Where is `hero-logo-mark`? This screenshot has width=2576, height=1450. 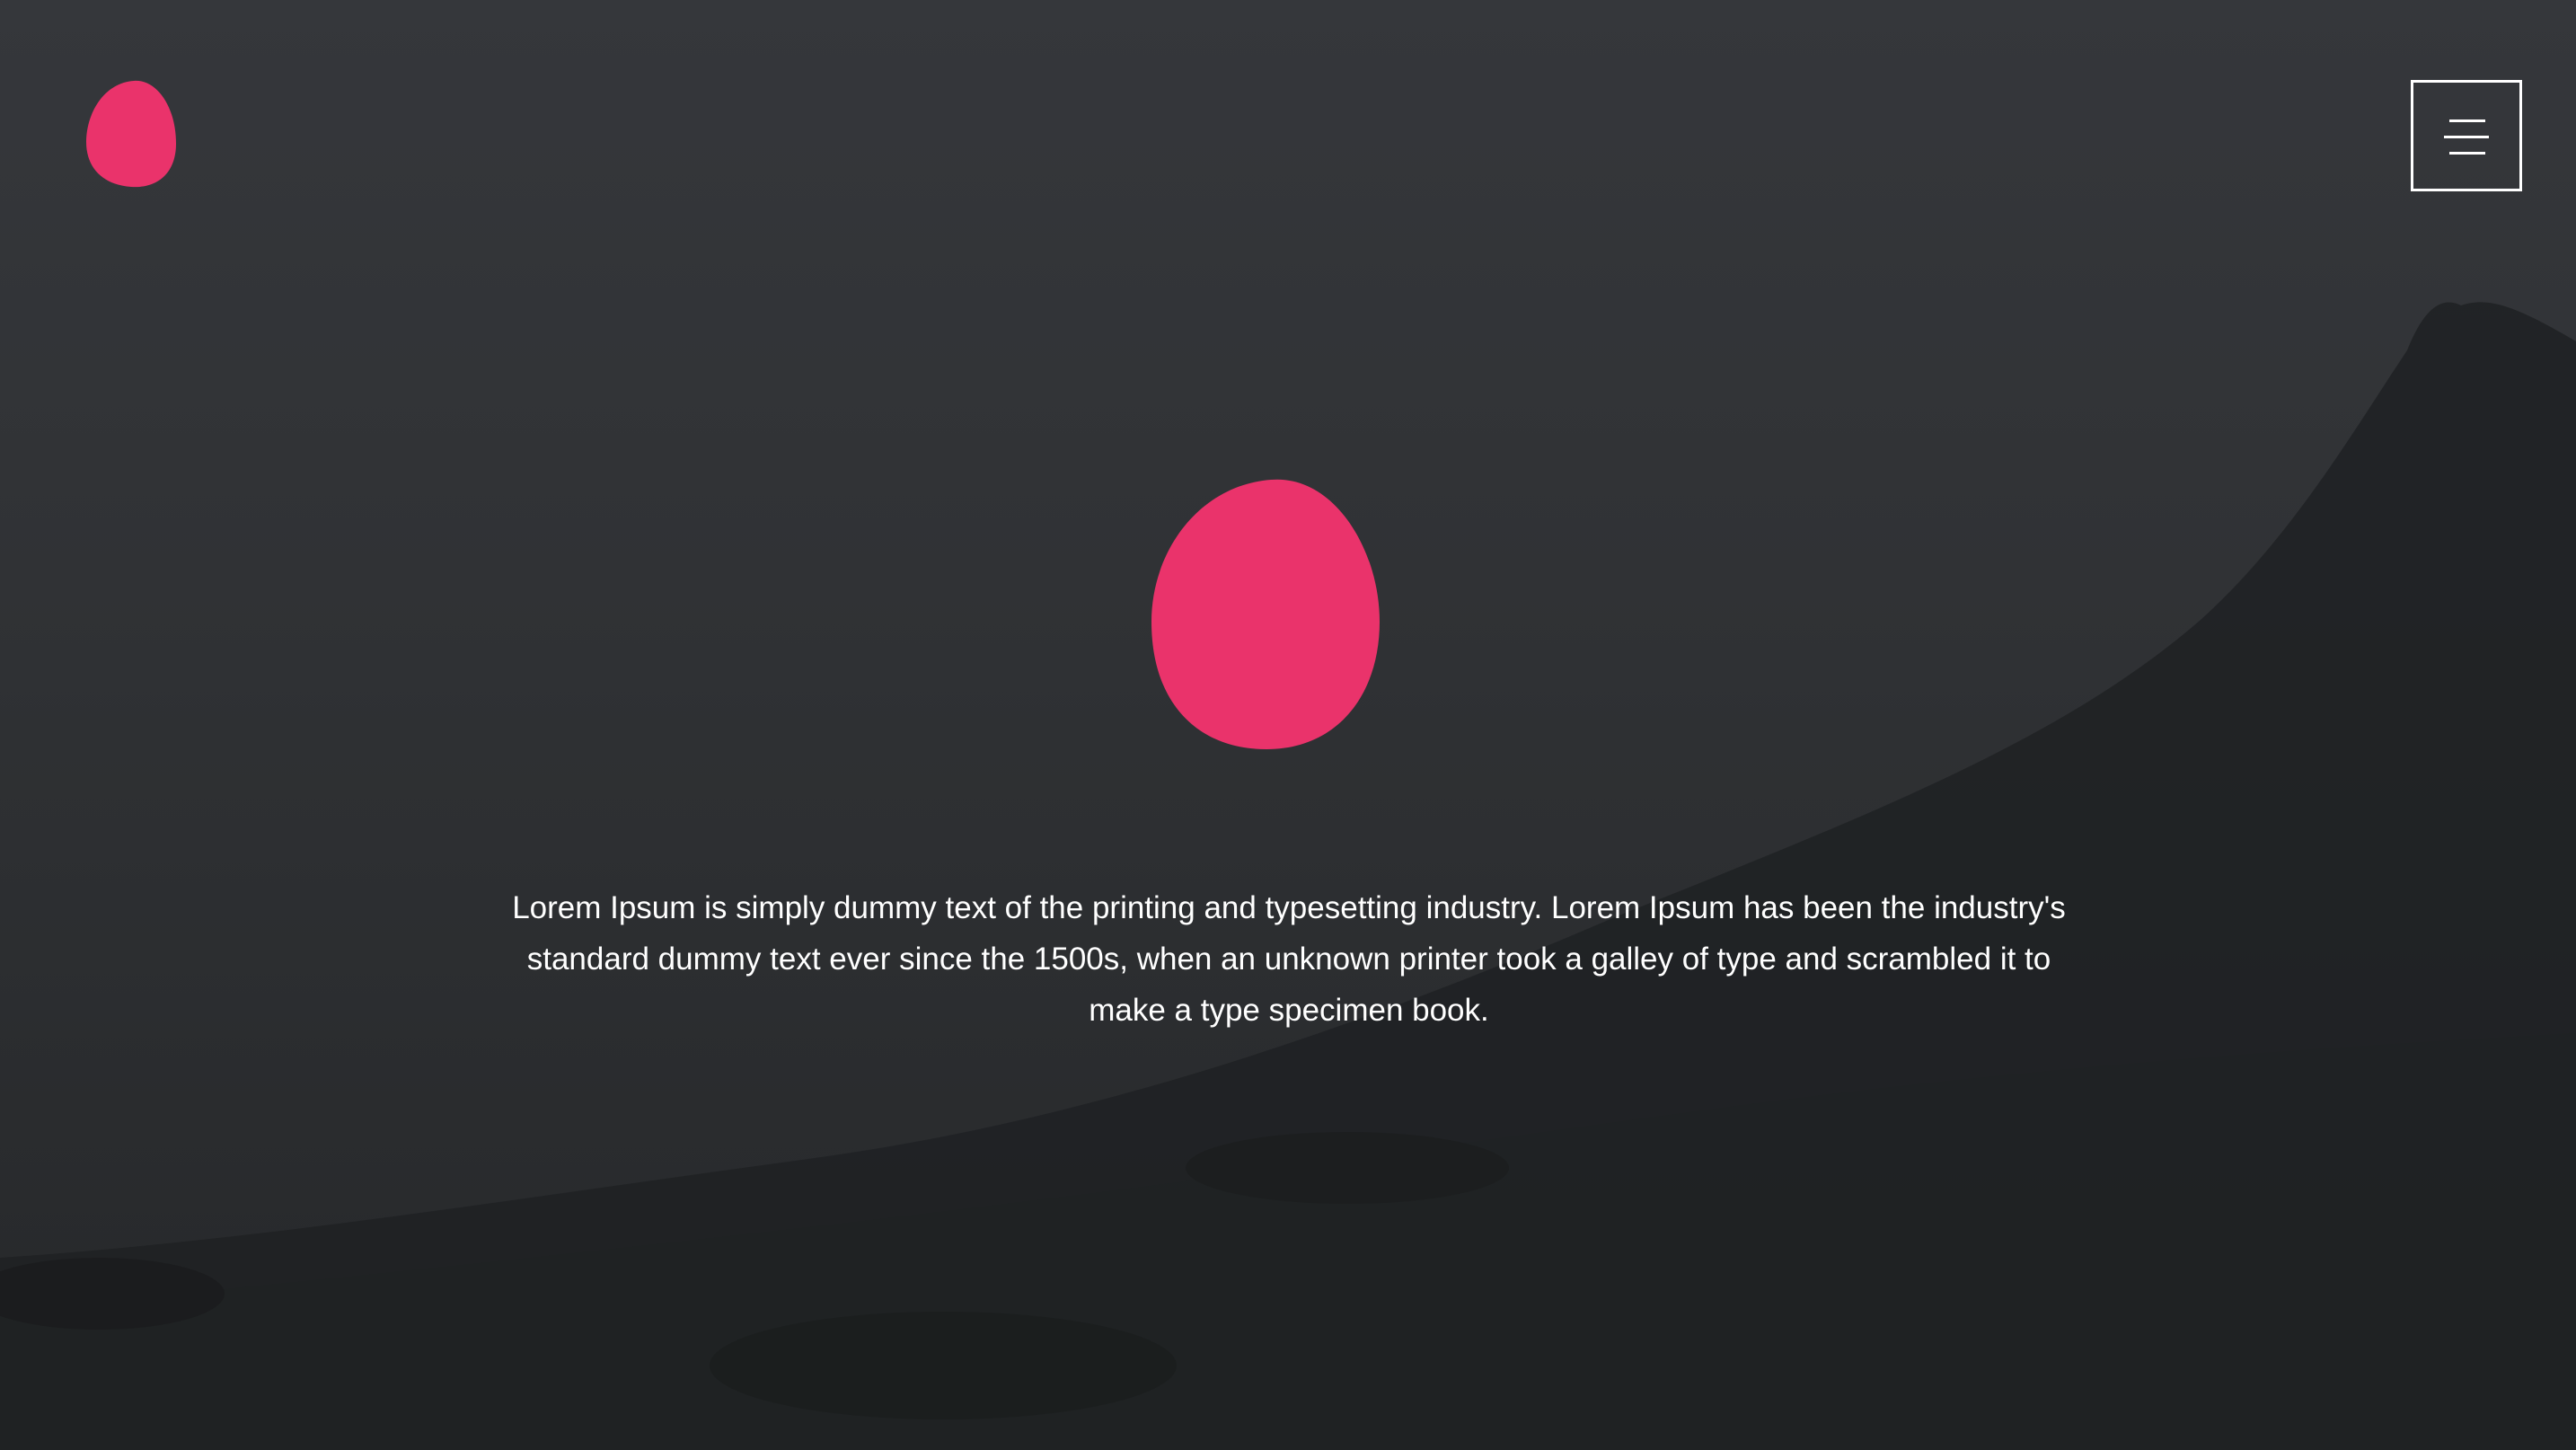 hero-logo-mark is located at coordinates (1265, 614).